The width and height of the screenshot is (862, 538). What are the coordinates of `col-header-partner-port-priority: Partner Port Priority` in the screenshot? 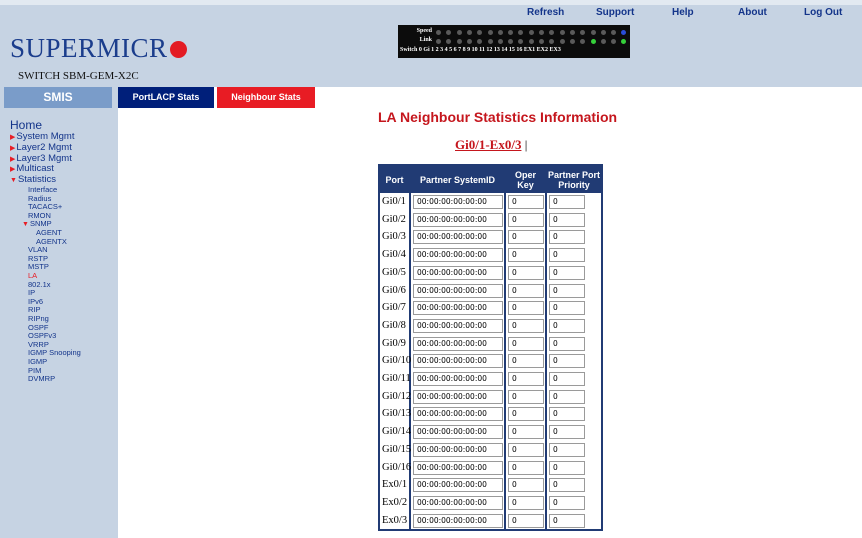 It's located at (574, 179).